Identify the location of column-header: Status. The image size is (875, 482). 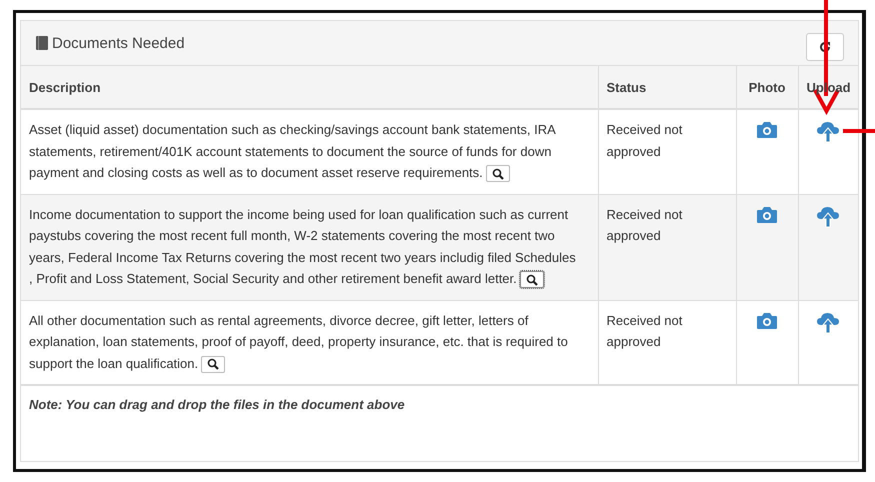
(626, 87).